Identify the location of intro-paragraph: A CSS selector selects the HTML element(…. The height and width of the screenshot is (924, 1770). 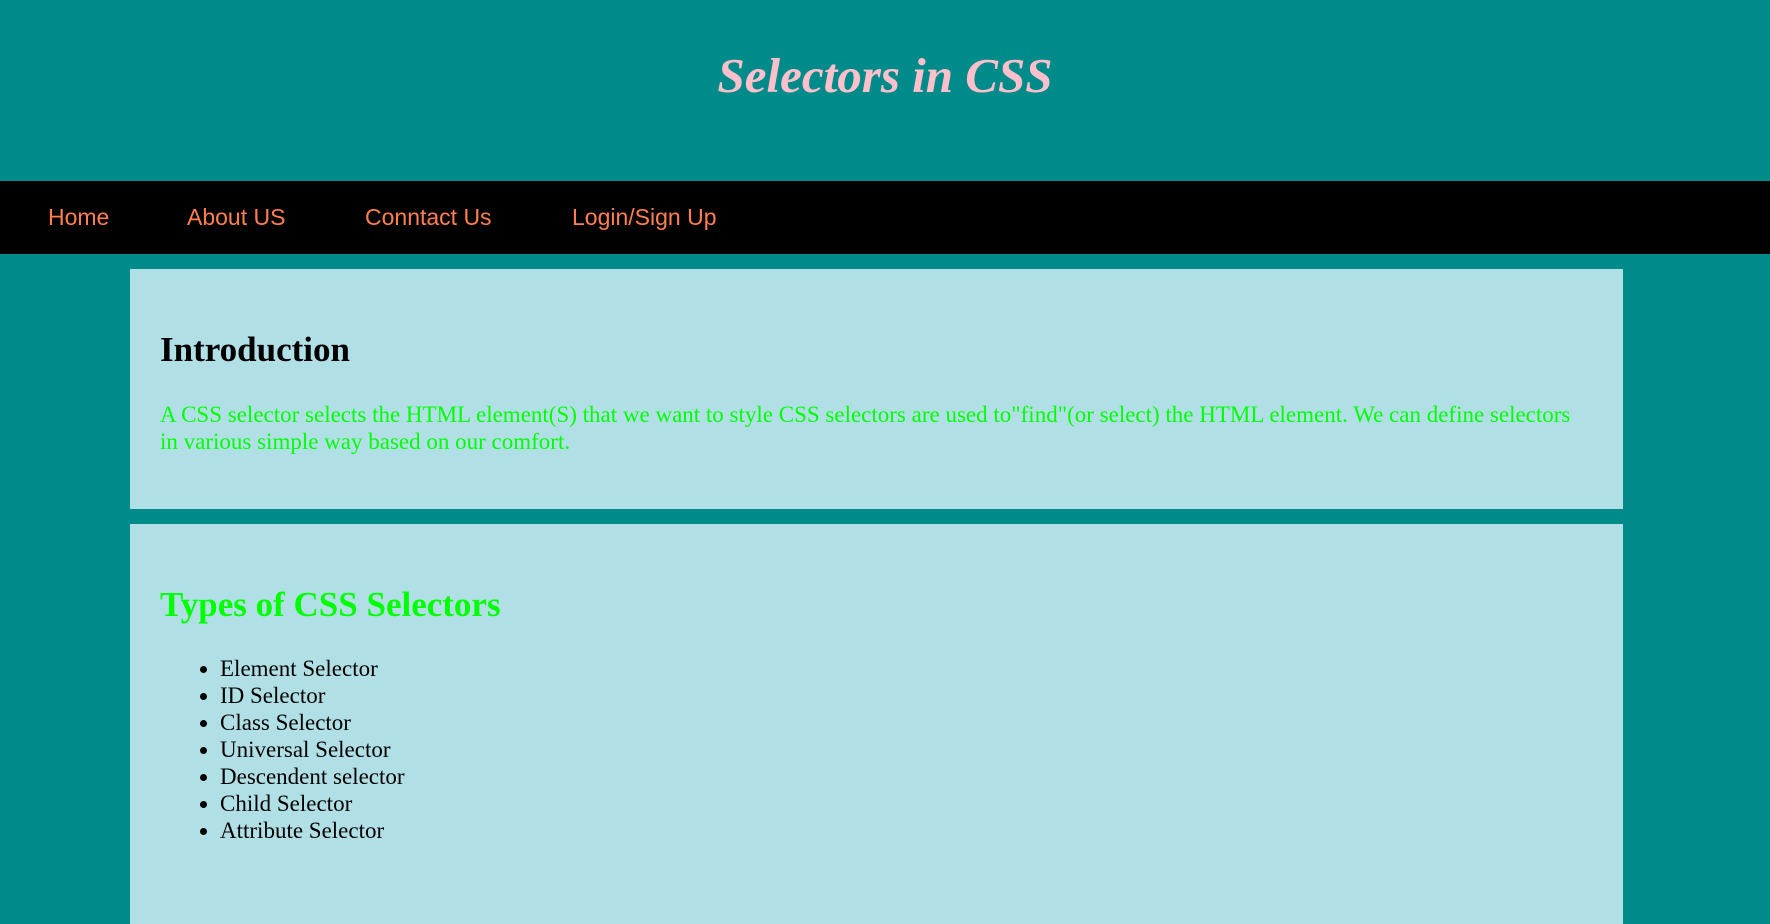
(865, 428).